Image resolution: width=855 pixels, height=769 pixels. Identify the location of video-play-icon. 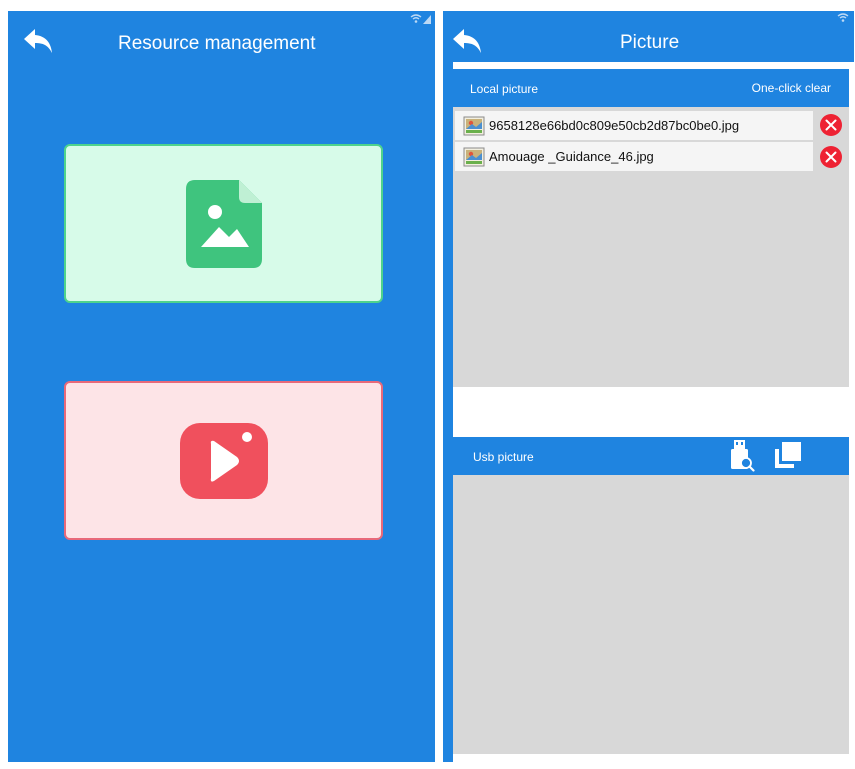
(224, 461).